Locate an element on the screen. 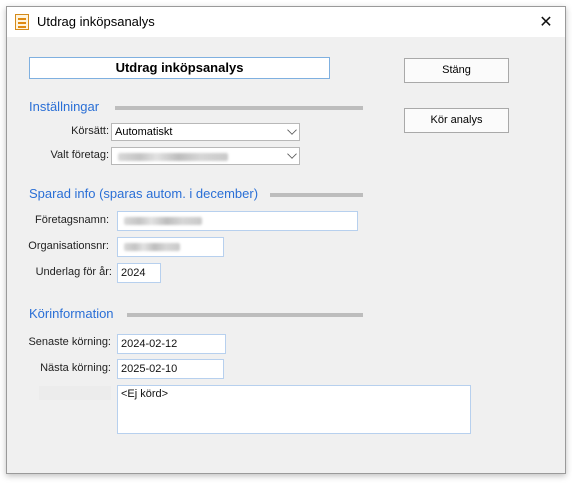  redacted-company-name is located at coordinates (163, 221).